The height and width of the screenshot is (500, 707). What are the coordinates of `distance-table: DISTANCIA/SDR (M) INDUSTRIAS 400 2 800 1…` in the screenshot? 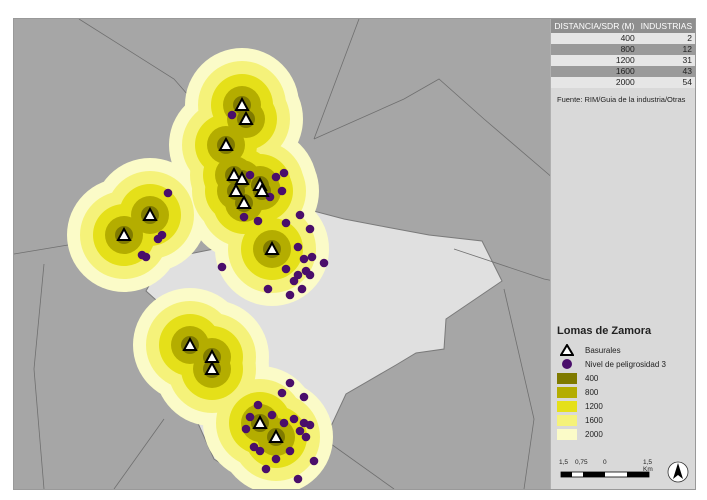 It's located at (623, 53).